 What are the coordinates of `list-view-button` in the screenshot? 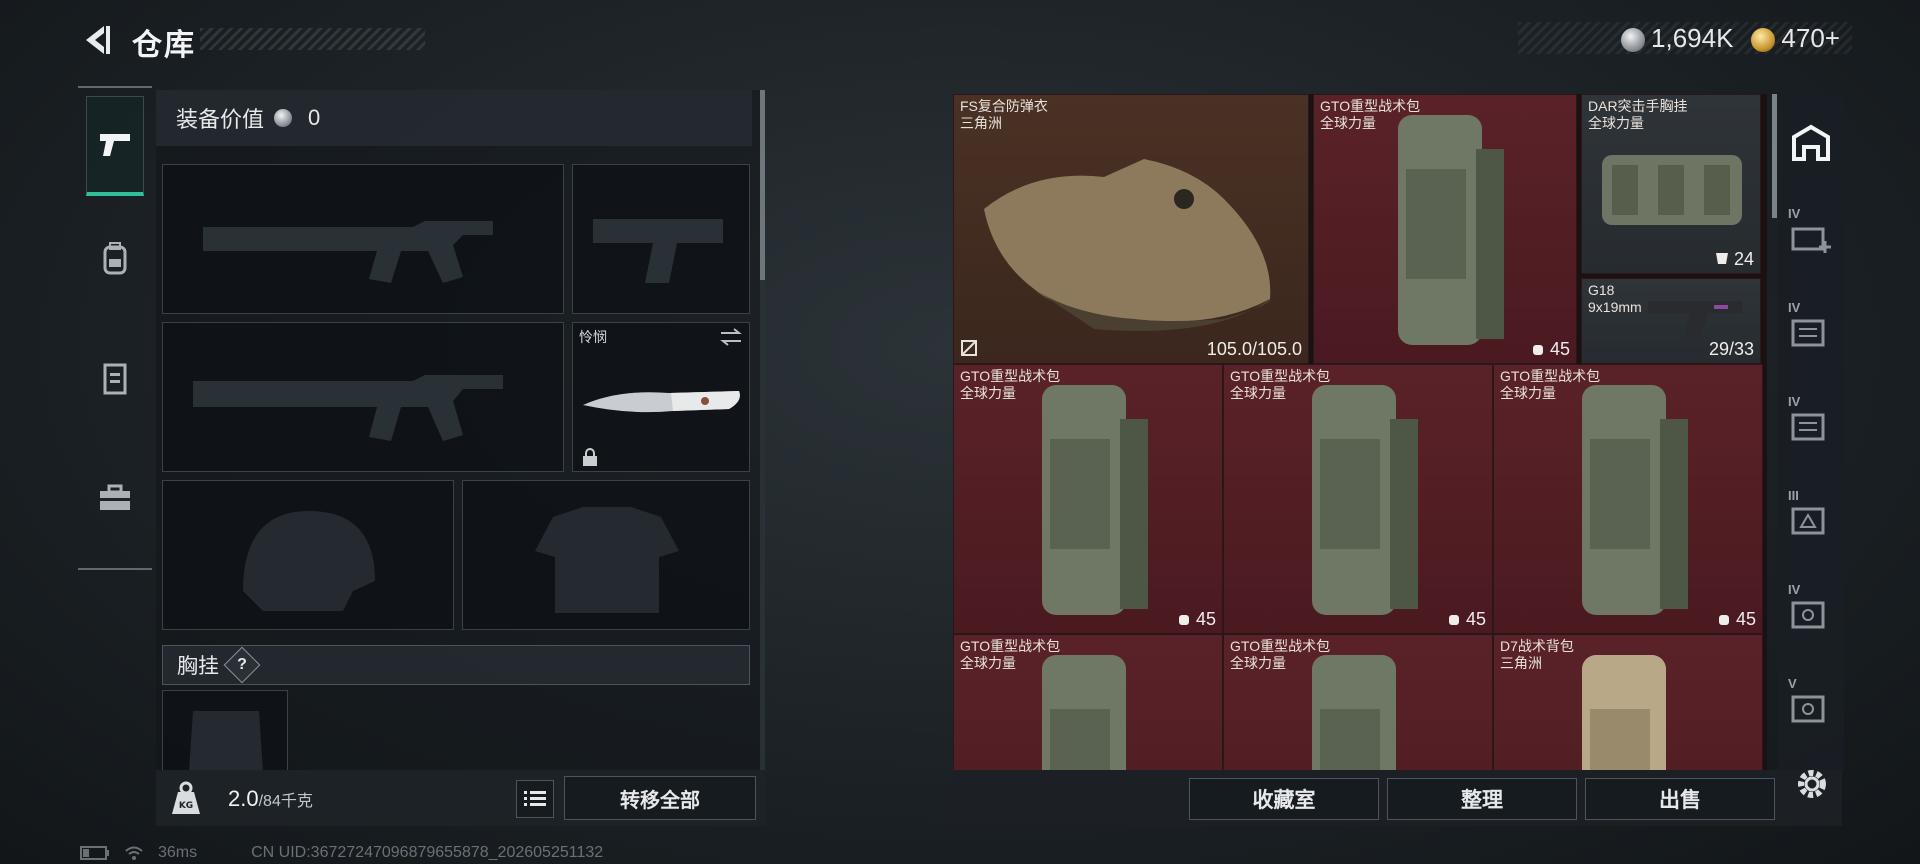 It's located at (535, 799).